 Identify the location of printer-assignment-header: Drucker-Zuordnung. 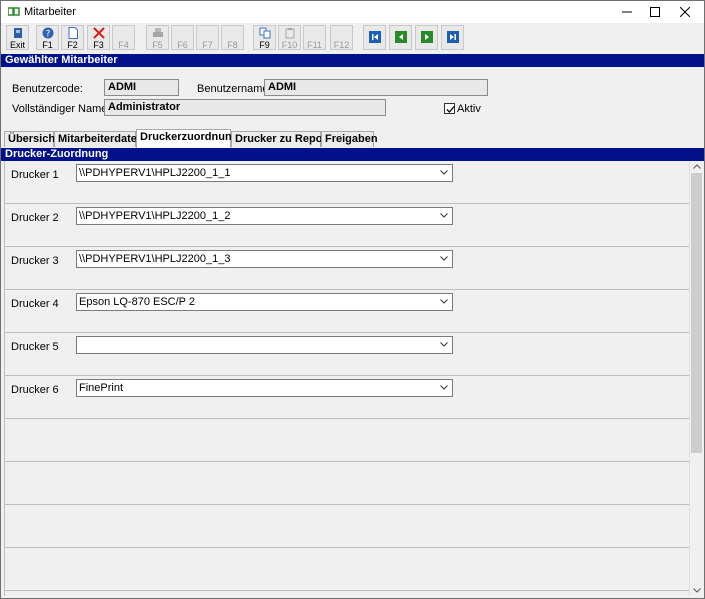
(352, 154).